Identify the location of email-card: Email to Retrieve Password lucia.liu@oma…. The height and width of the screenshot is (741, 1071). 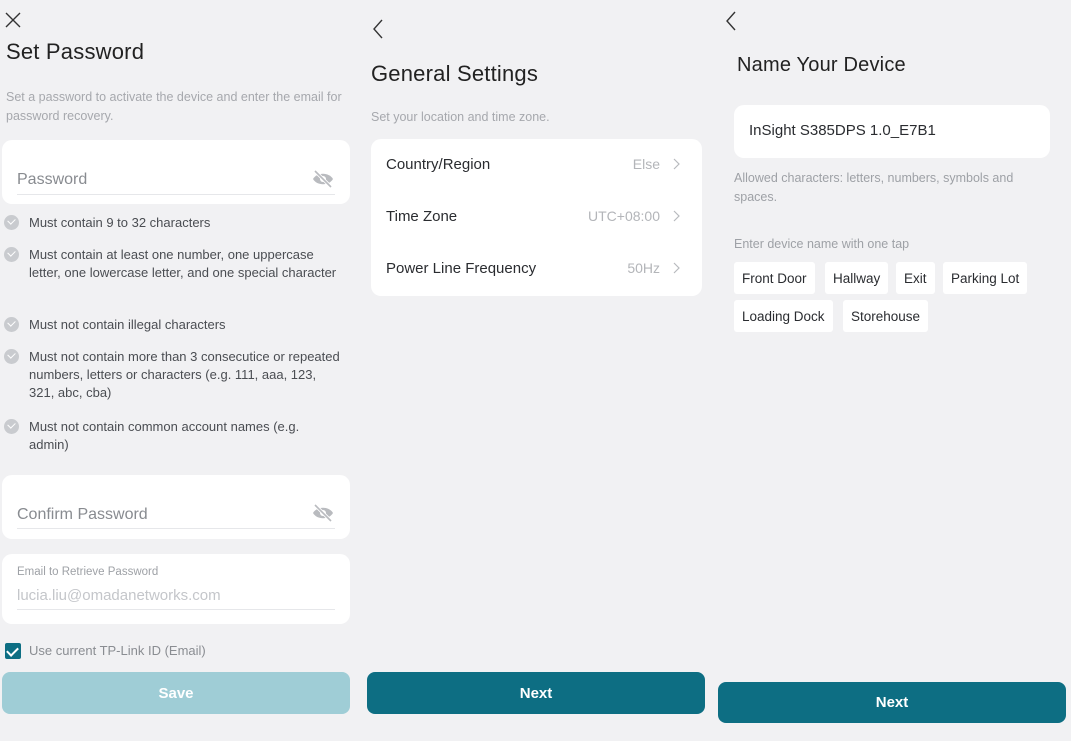
(176, 589).